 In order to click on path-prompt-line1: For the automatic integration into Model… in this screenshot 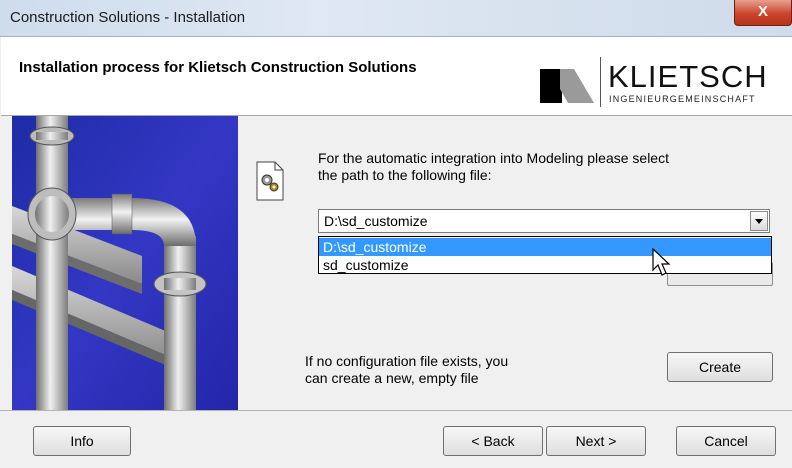, I will do `click(493, 158)`.